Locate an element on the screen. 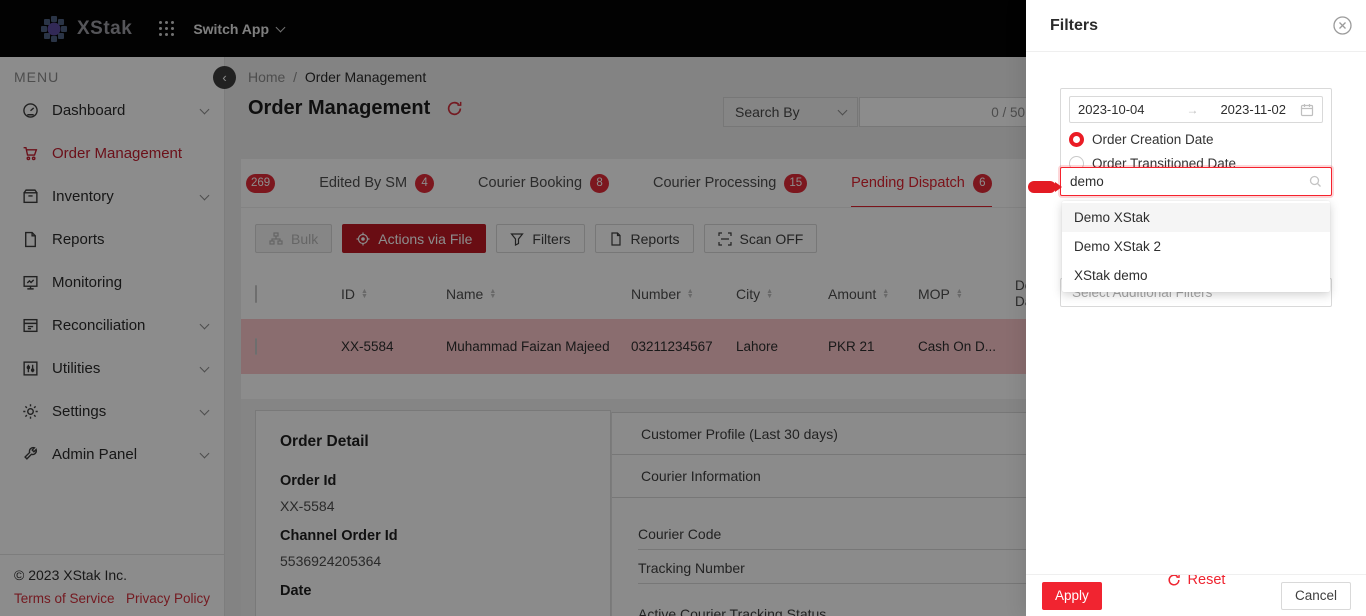 The height and width of the screenshot is (616, 1366). drawer-footer: Apply Cancel is located at coordinates (1196, 595).